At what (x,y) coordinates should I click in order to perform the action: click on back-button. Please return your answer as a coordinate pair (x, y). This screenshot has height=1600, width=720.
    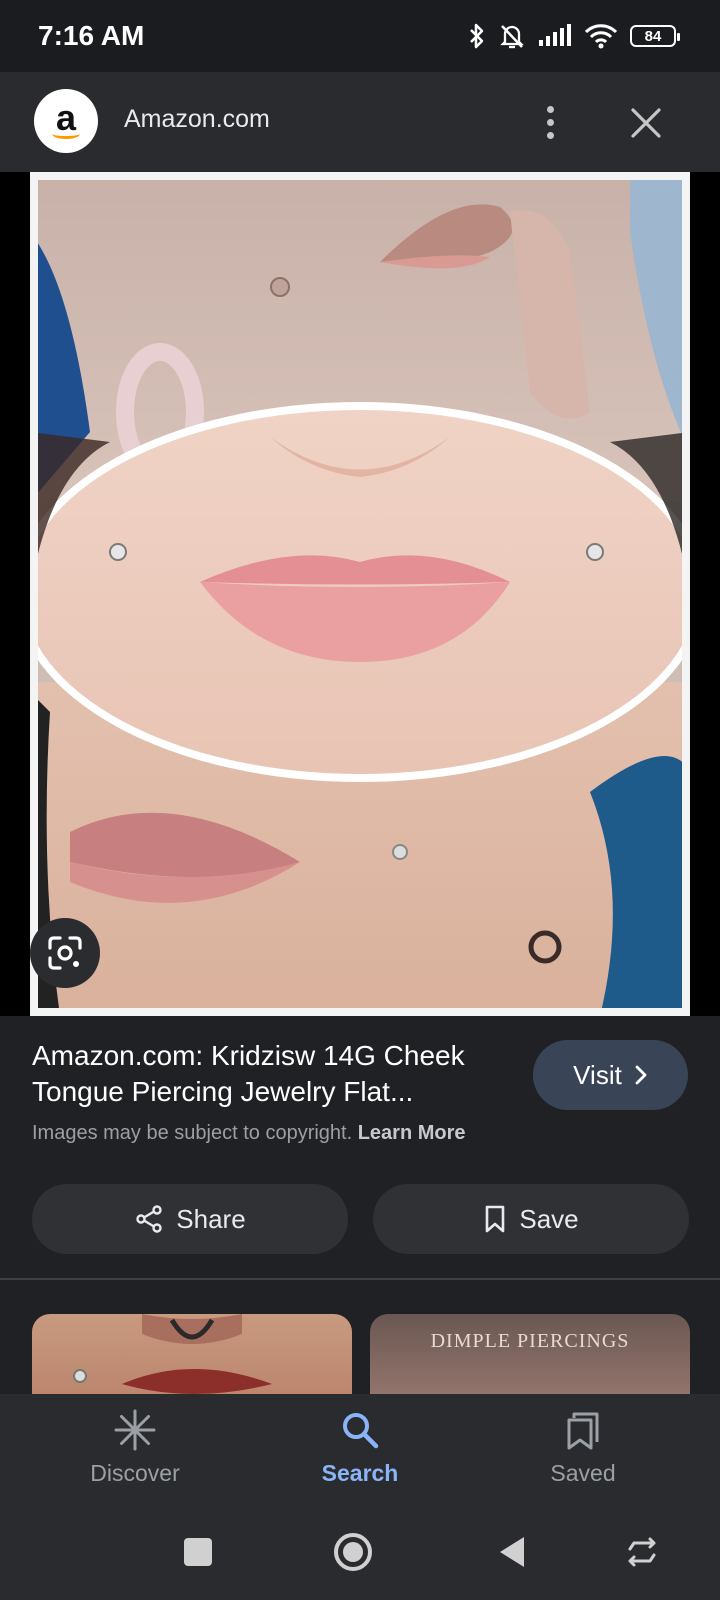
    Looking at the image, I should click on (512, 1552).